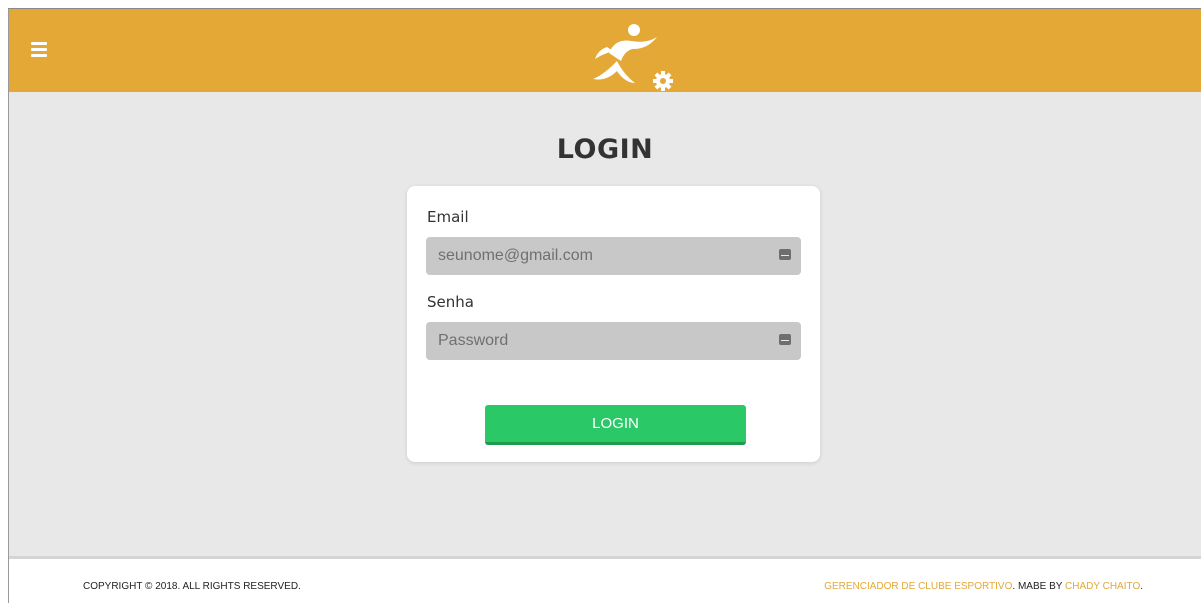 This screenshot has height=603, width=1201. Describe the element at coordinates (448, 217) in the screenshot. I see `email-label: Email` at that location.